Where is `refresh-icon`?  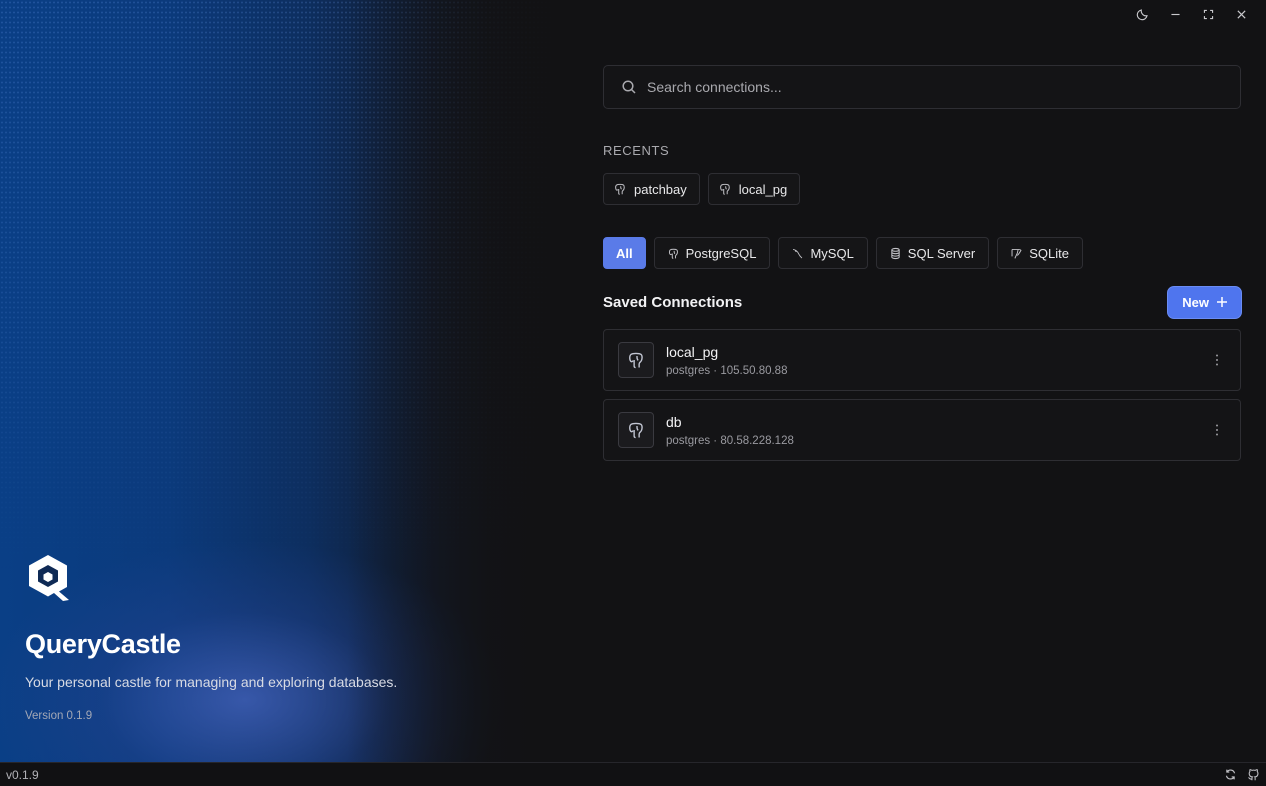 refresh-icon is located at coordinates (1230, 774).